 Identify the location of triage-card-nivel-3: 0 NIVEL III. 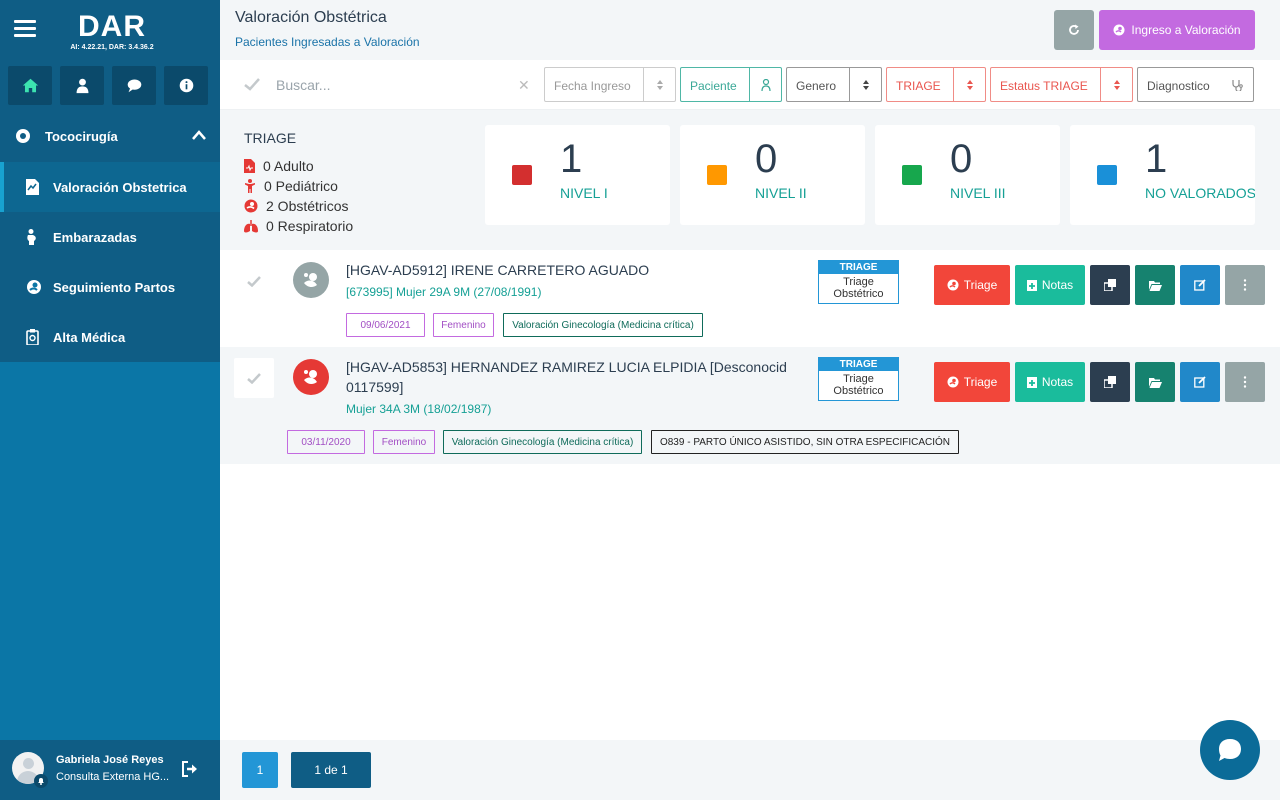
(967, 175).